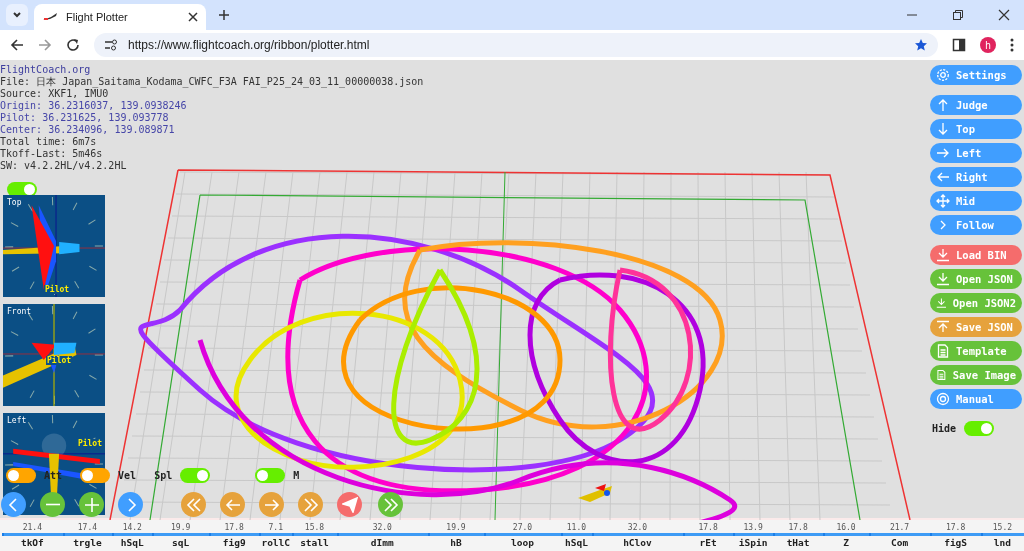 Image resolution: width=1024 pixels, height=551 pixels. What do you see at coordinates (637, 543) in the screenshot?
I see `segment-label: hClov` at bounding box center [637, 543].